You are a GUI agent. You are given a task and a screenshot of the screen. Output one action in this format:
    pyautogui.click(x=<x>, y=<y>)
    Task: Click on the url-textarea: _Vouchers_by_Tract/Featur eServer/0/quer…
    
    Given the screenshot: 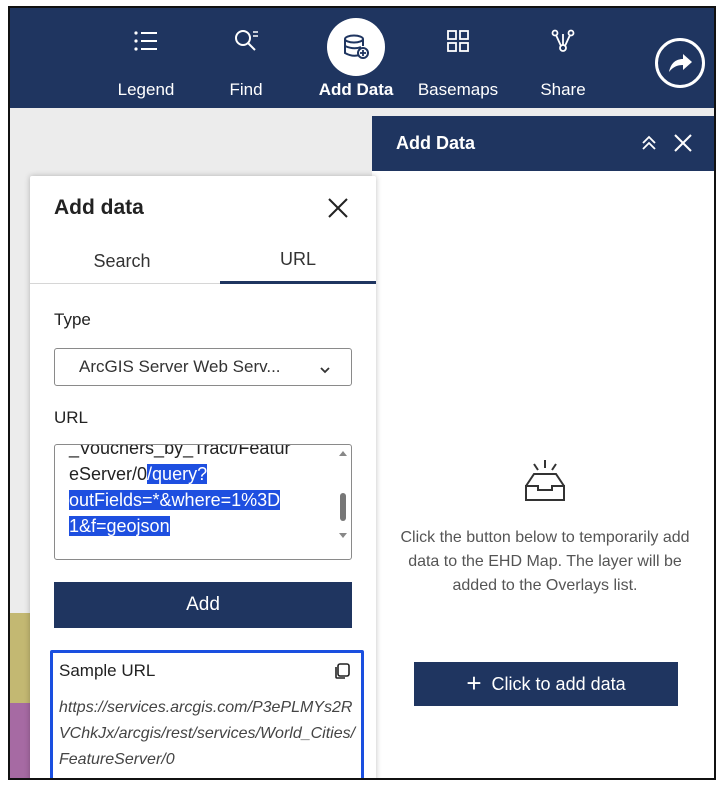 What is the action you would take?
    pyautogui.click(x=203, y=502)
    